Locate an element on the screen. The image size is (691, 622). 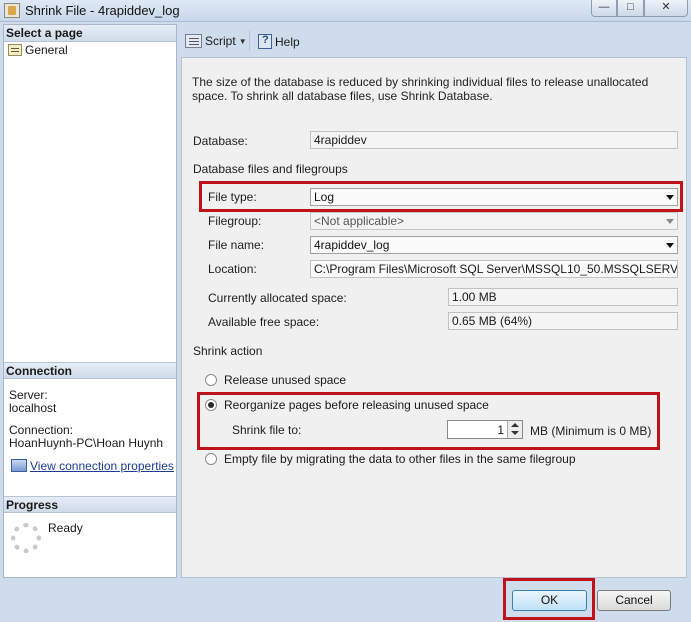
file-name-select: 4rapiddev_log is located at coordinates (494, 245).